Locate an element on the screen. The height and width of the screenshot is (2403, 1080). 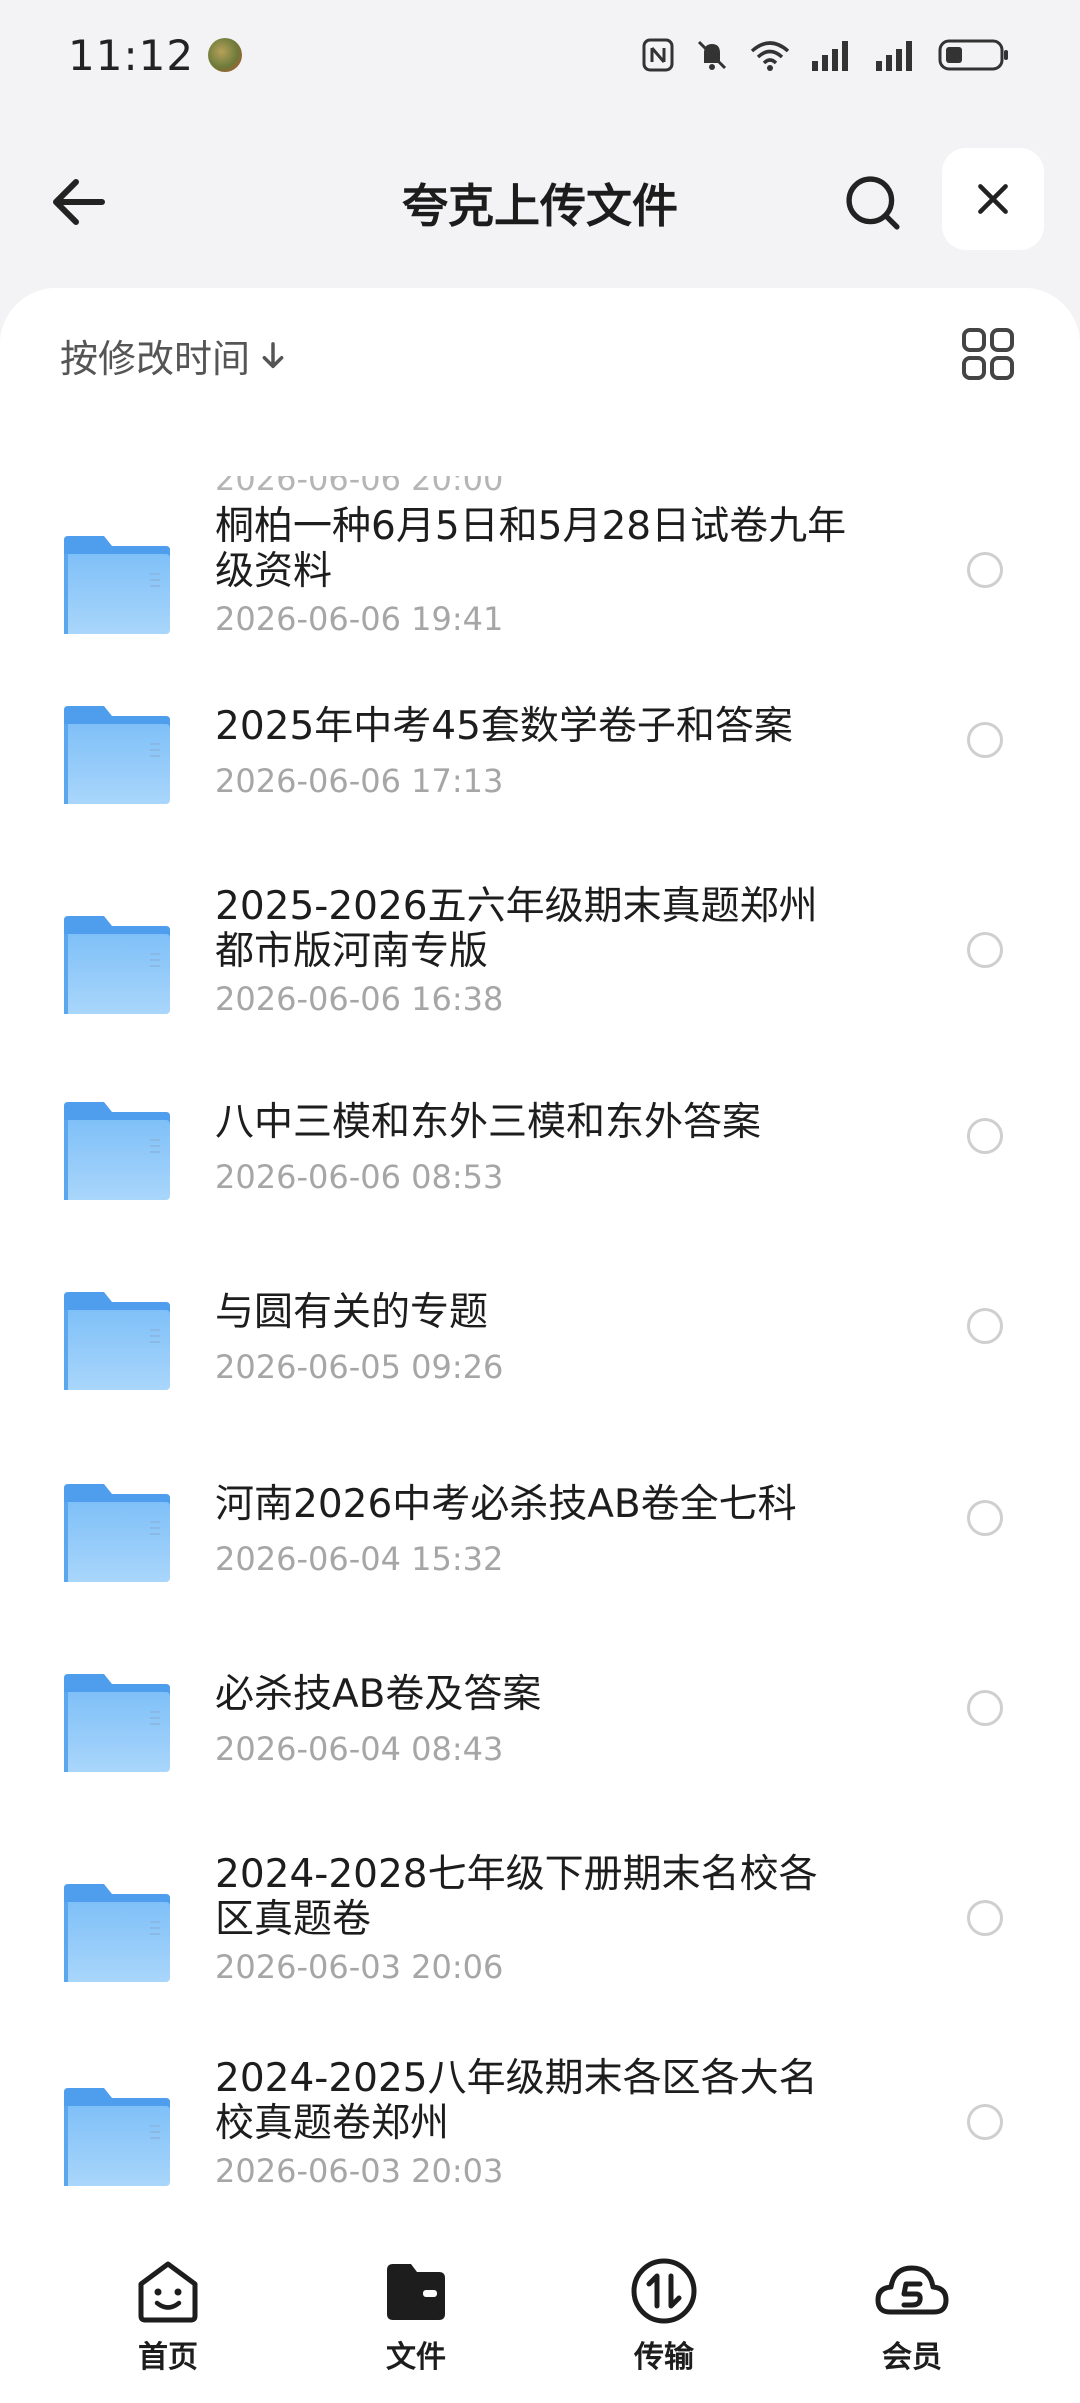
arrow-down-icon is located at coordinates (273, 354).